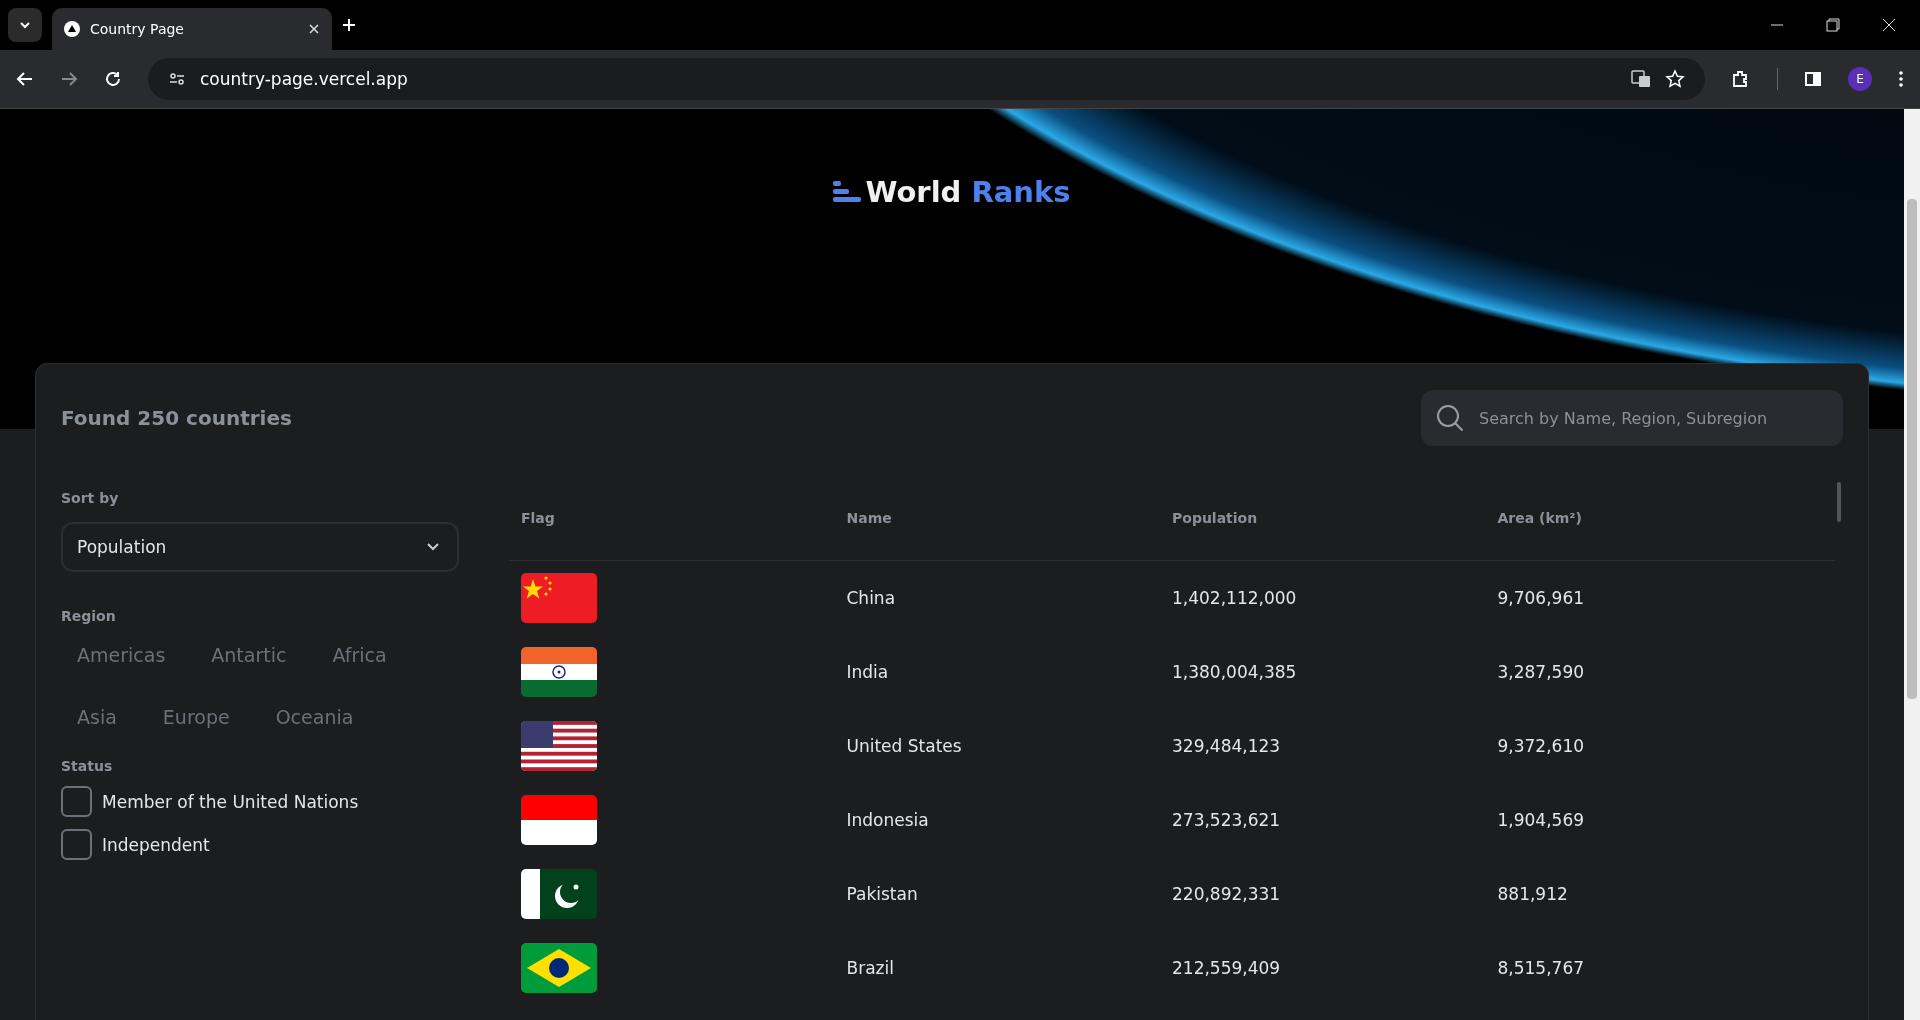 This screenshot has width=1920, height=1020. What do you see at coordinates (1235, 672) in the screenshot?
I see `population-value: 1,380,004,385` at bounding box center [1235, 672].